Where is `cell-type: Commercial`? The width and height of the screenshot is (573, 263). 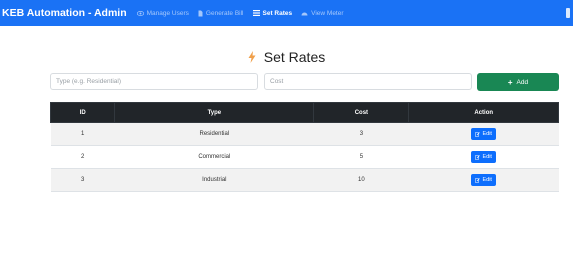 cell-type: Commercial is located at coordinates (214, 157).